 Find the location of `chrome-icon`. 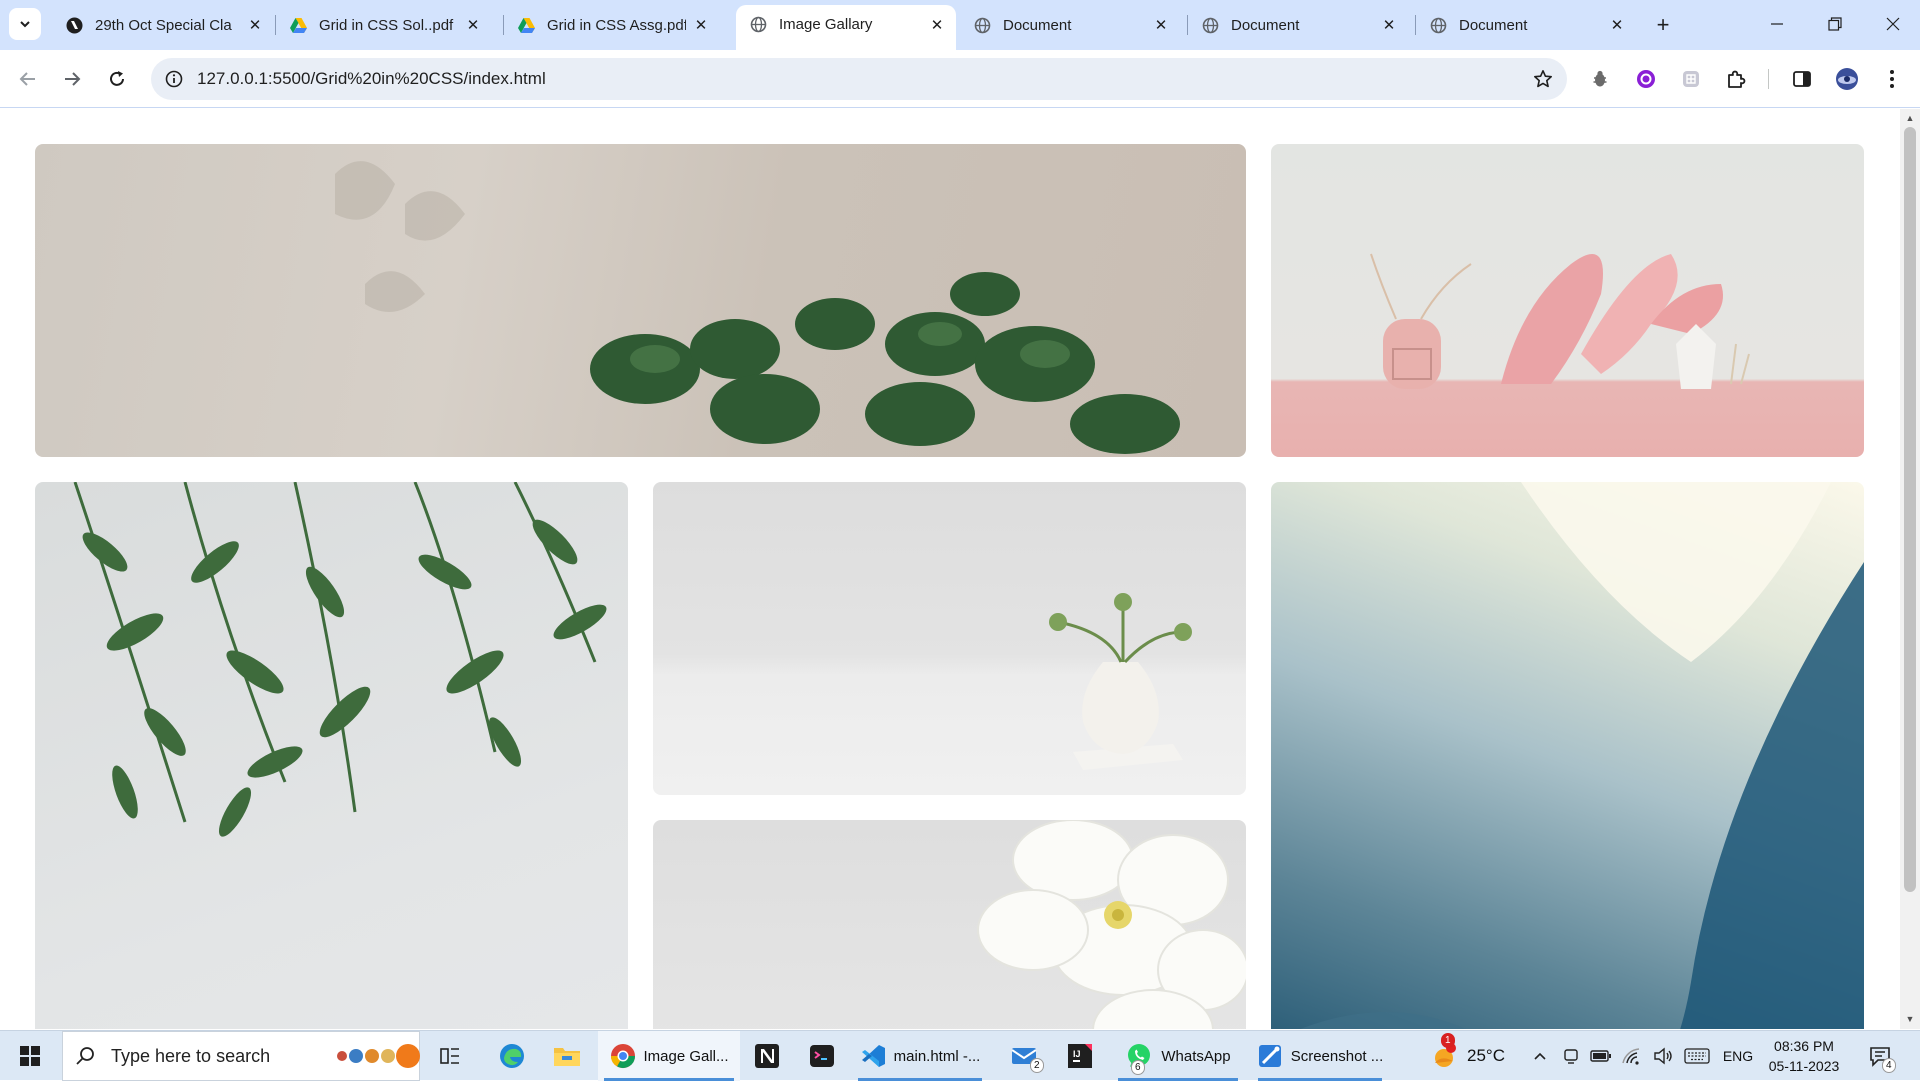

chrome-icon is located at coordinates (623, 1056).